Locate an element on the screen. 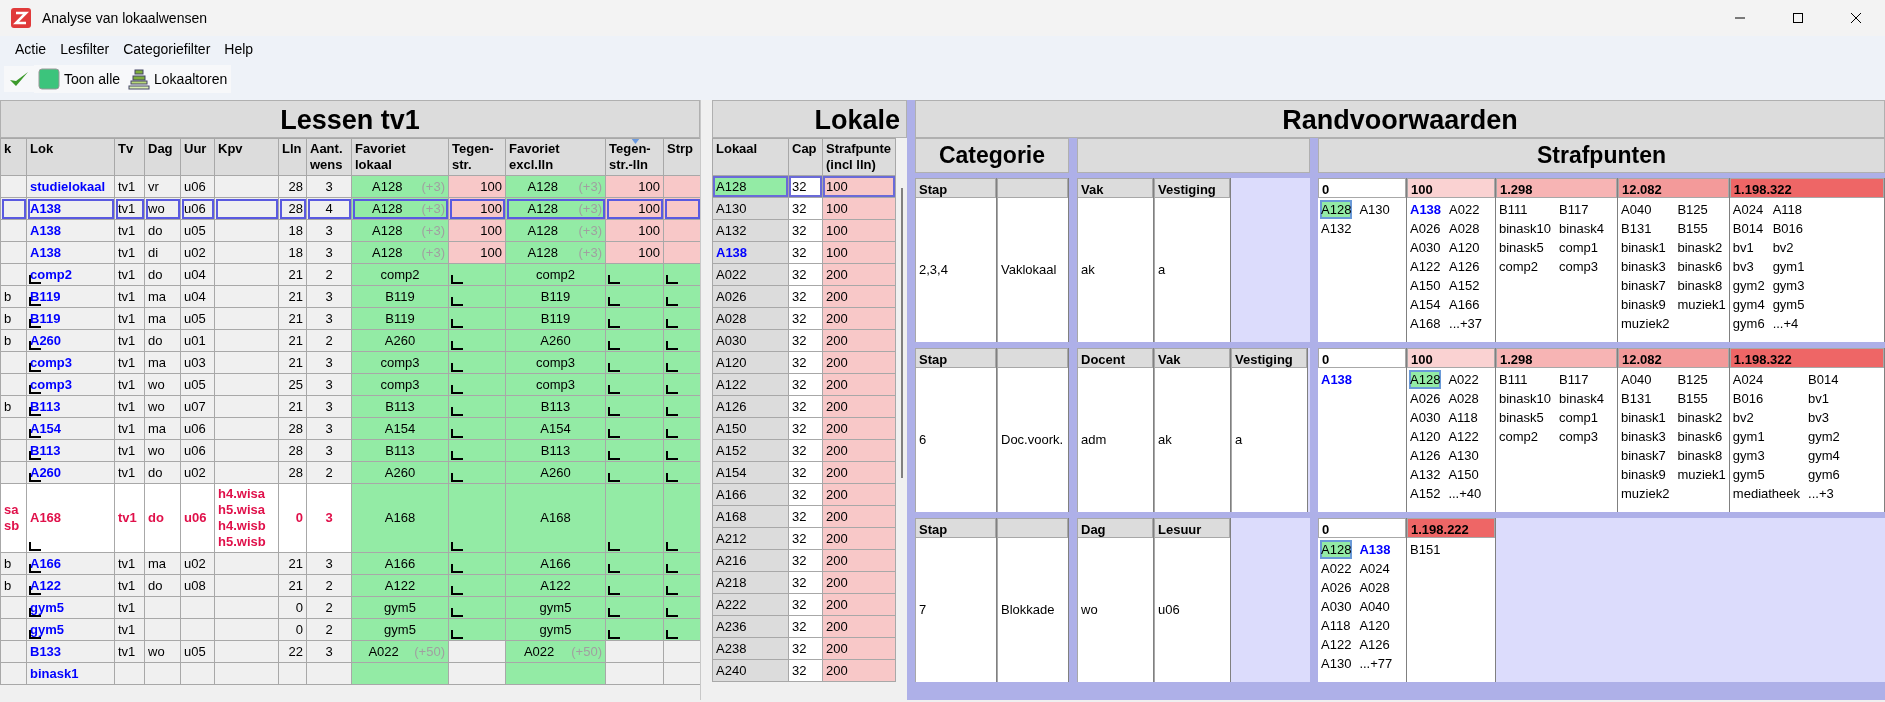 This screenshot has width=1885, height=702. table-cell: A238 is located at coordinates (750, 648).